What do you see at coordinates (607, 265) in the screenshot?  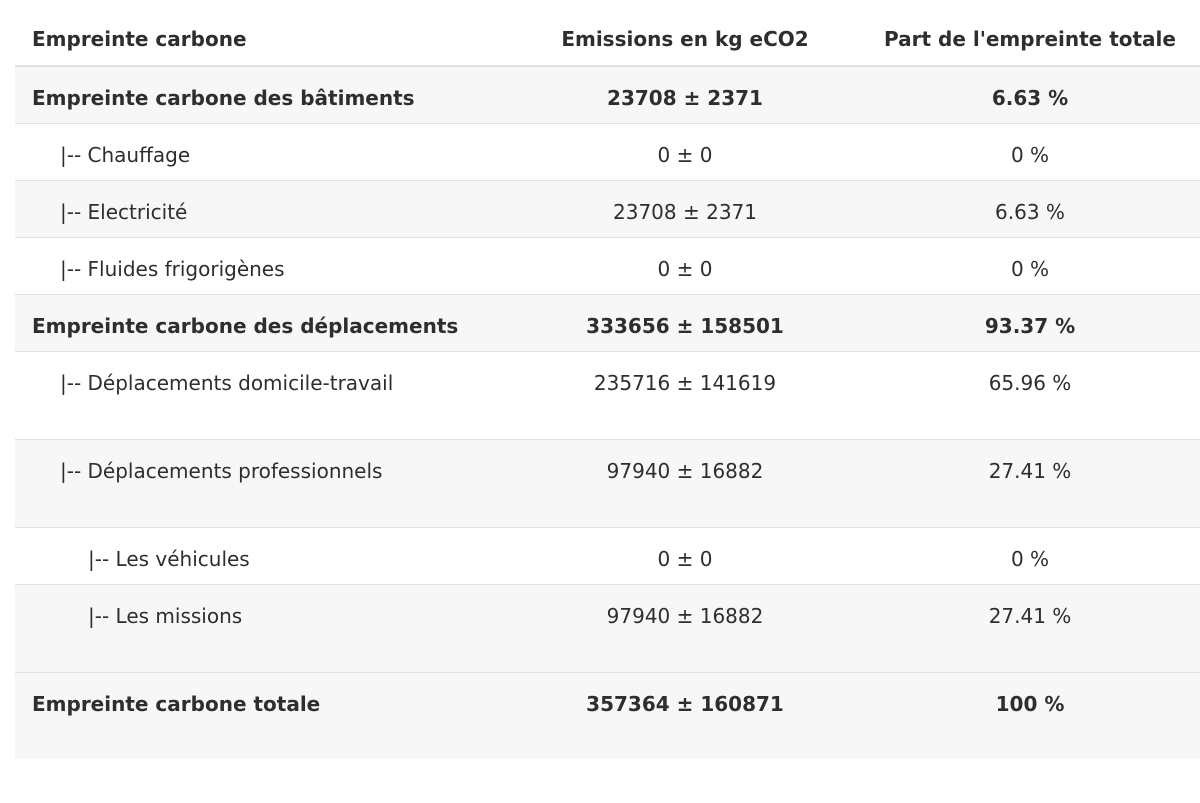 I see `table-row-fluides: |-- Fluides frigorigènes 0 ± 0 0 %` at bounding box center [607, 265].